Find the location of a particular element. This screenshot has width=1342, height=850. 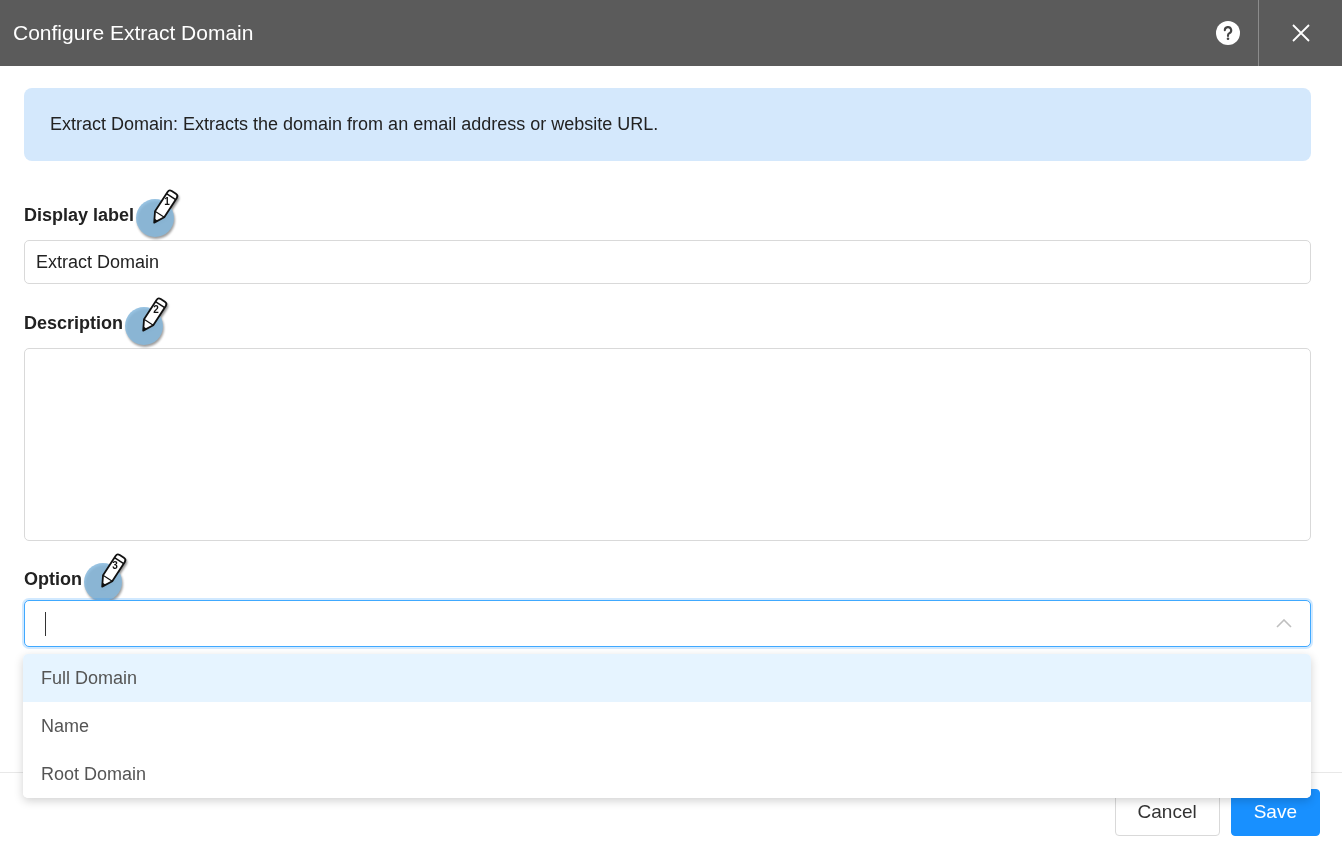

marker-number: 3 is located at coordinates (115, 566).